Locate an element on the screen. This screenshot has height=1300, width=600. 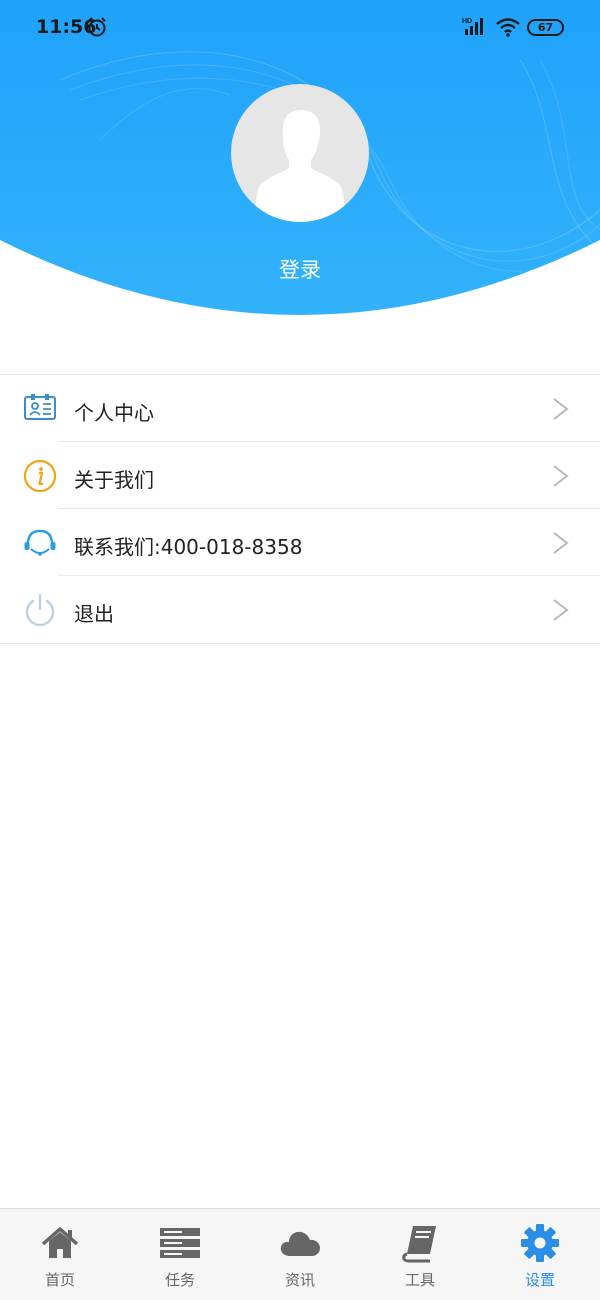
menu-item-label: 关于我们 is located at coordinates (114, 480).